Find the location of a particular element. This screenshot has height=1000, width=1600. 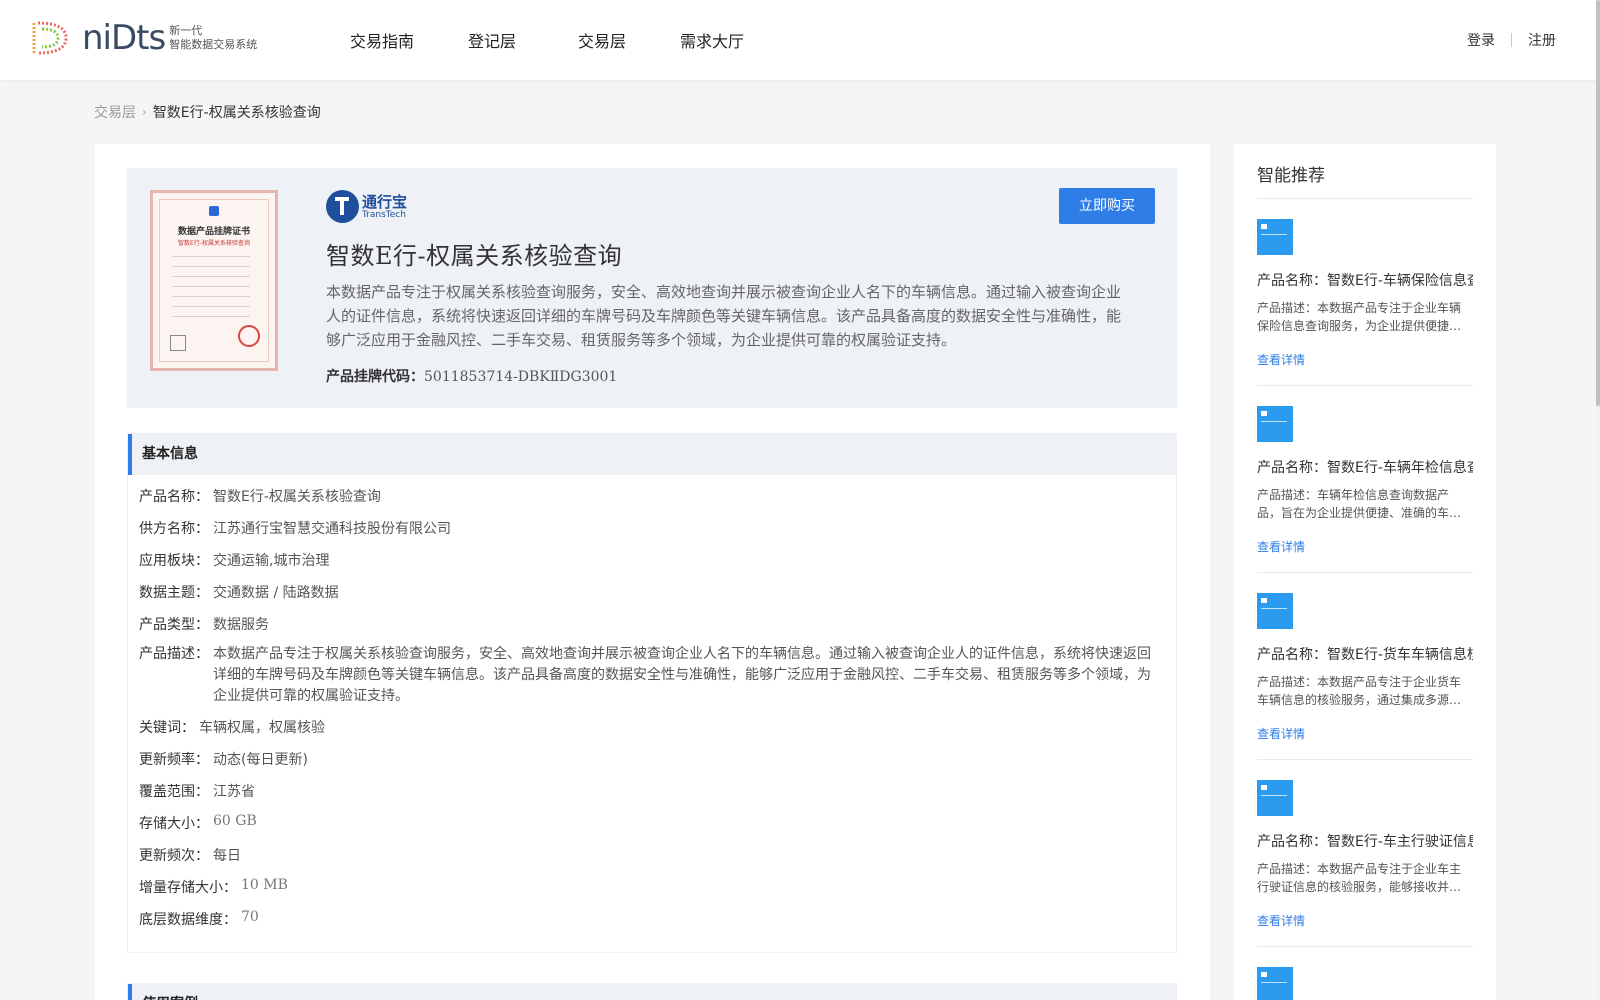

register-link: 注册 is located at coordinates (1542, 40).